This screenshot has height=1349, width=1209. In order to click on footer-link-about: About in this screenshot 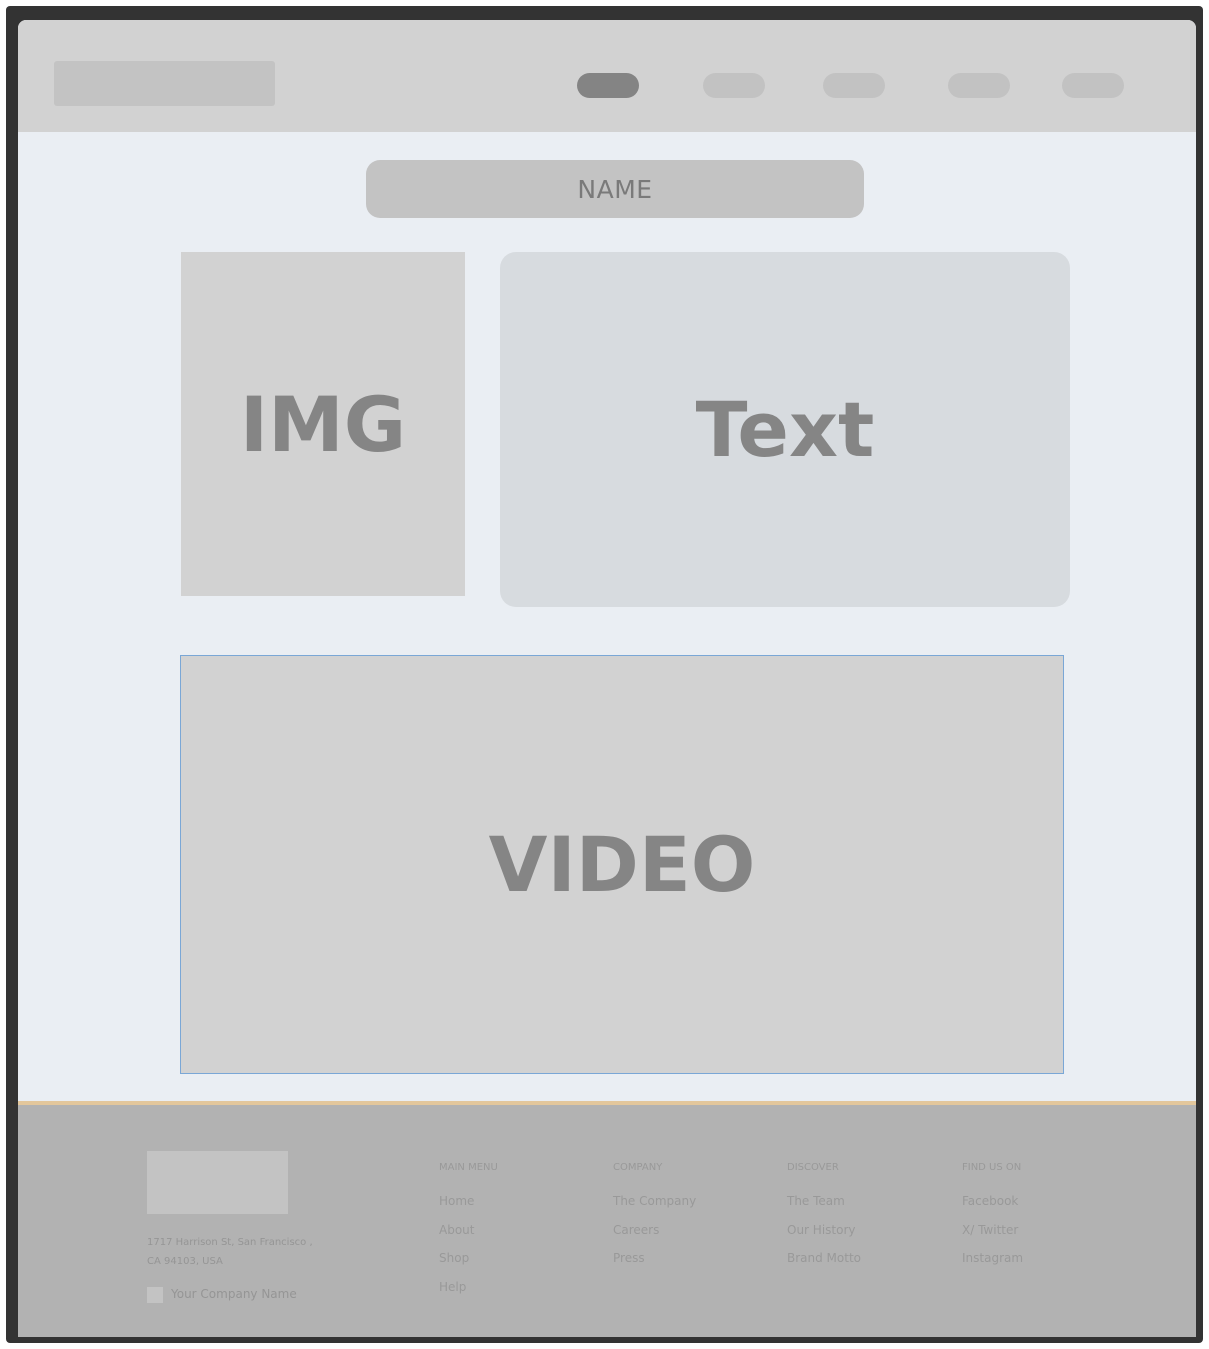, I will do `click(468, 1236)`.